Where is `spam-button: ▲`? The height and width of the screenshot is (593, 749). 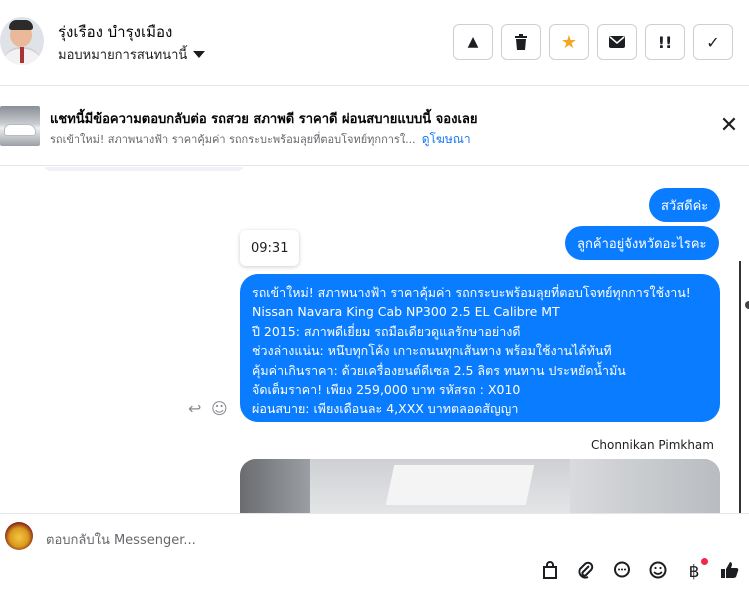 spam-button: ▲ is located at coordinates (473, 42).